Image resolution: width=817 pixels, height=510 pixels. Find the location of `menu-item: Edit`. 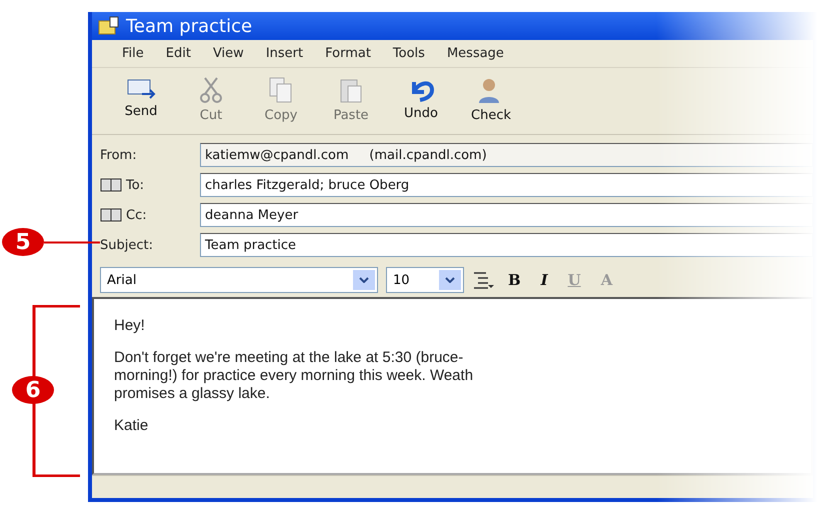

menu-item: Edit is located at coordinates (178, 53).